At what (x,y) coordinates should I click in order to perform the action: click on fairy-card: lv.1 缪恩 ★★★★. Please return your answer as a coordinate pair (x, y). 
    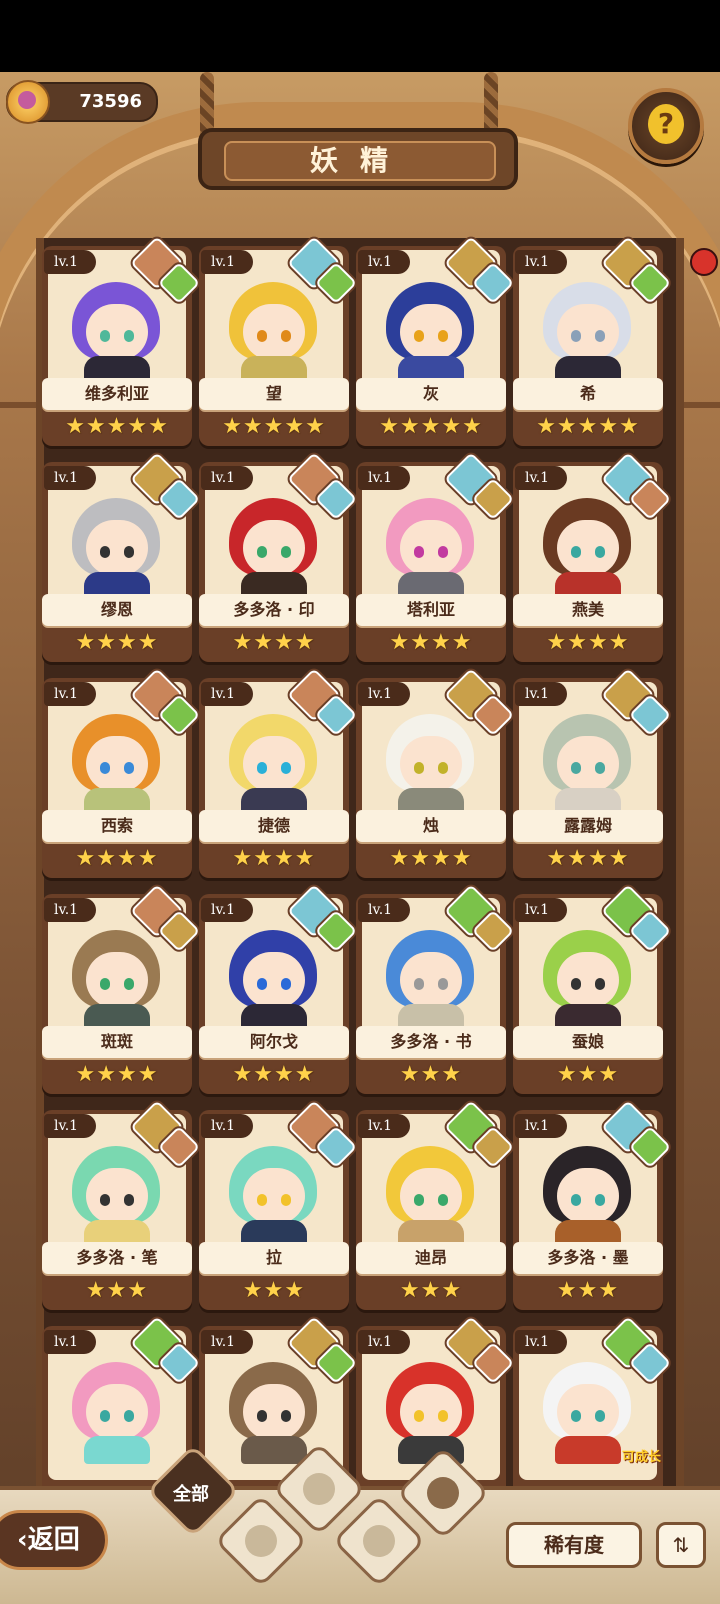
    Looking at the image, I should click on (121, 558).